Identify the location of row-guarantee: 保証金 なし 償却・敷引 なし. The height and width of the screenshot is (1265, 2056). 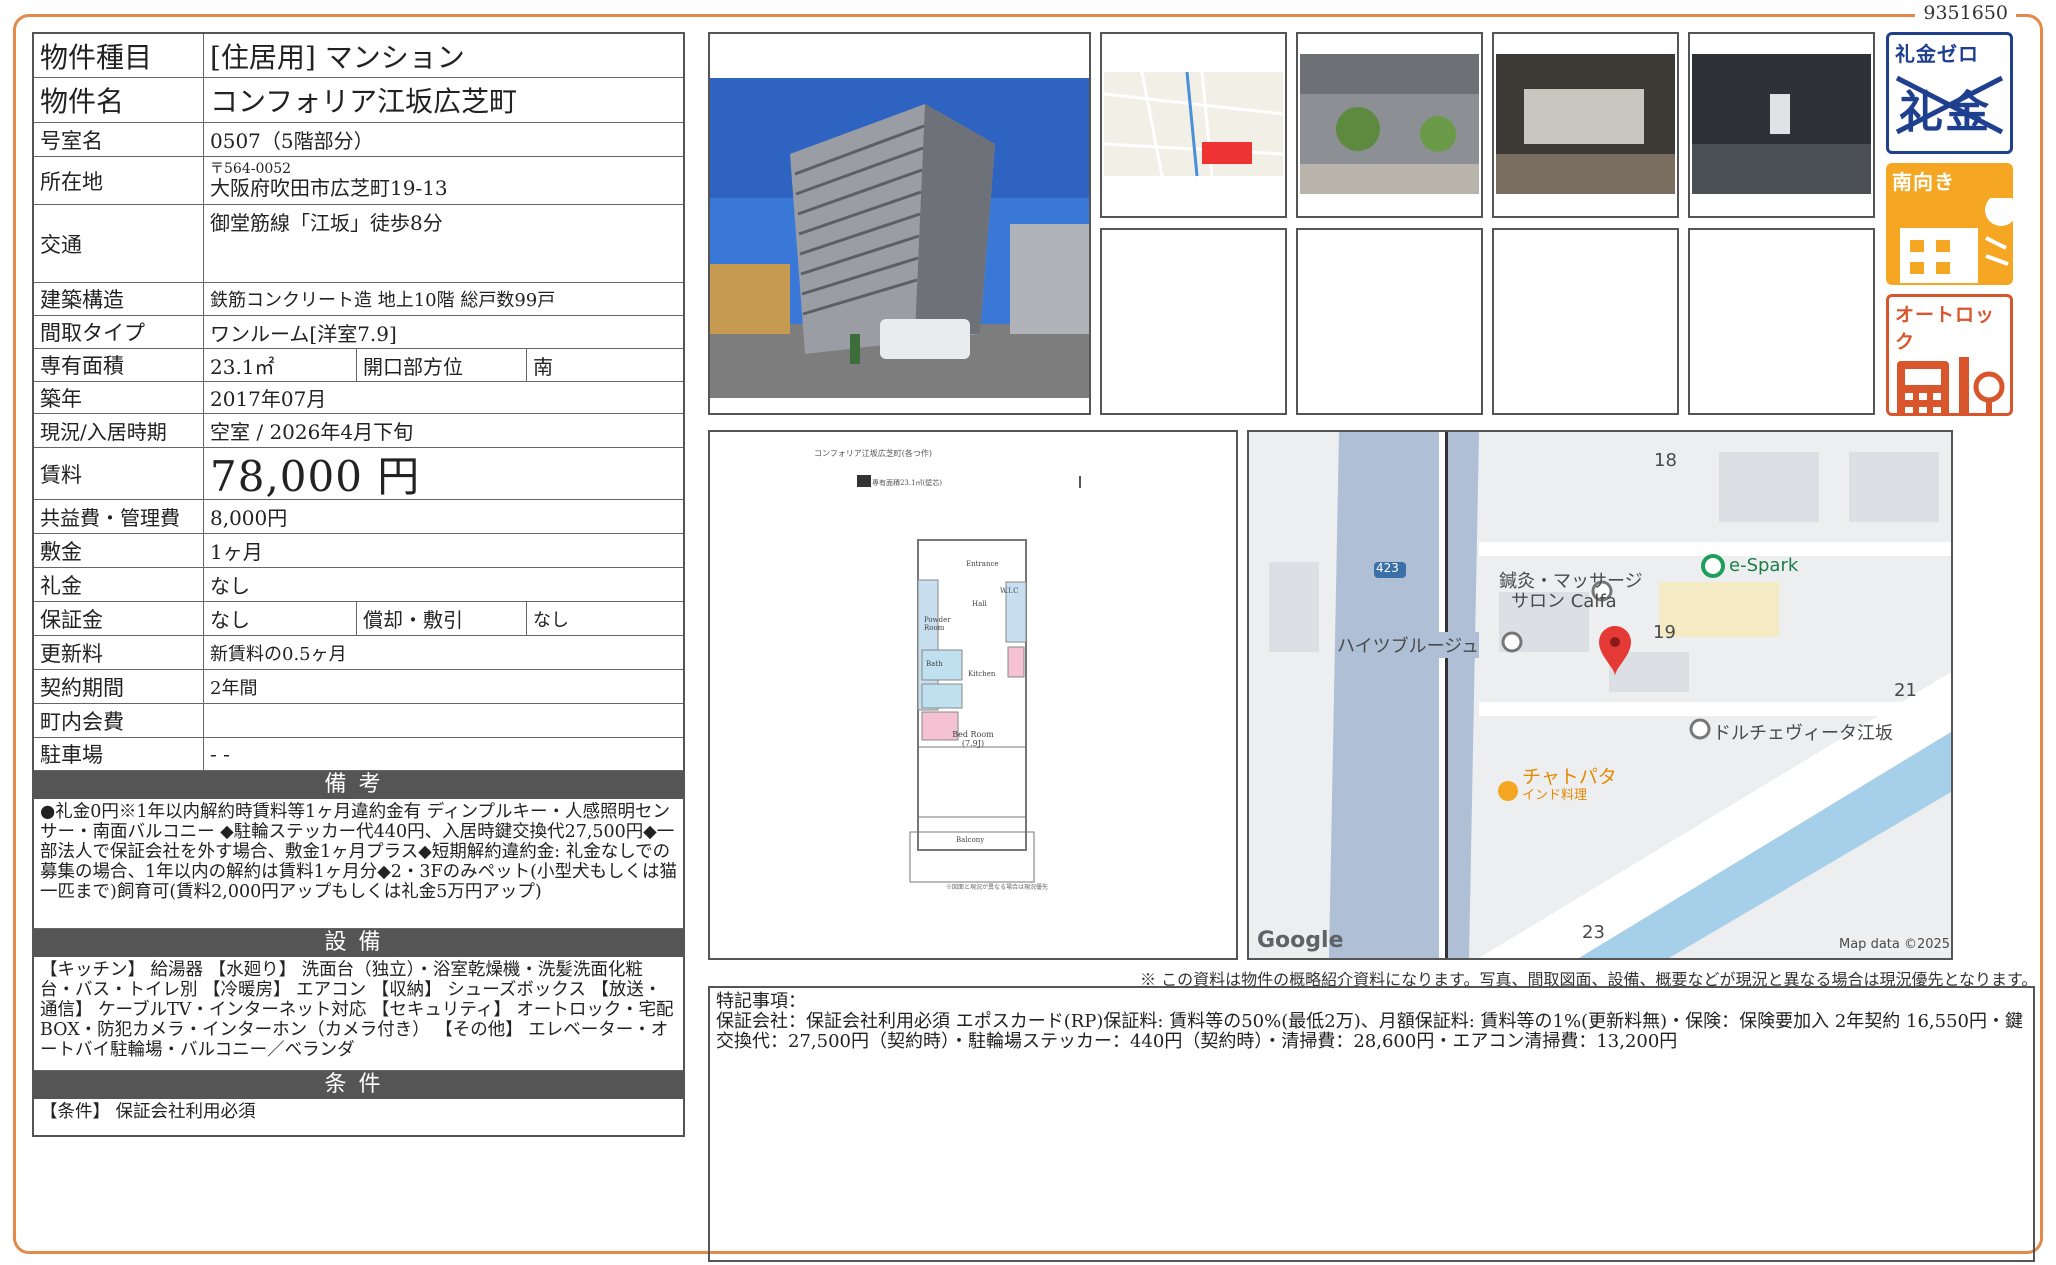
(358, 619).